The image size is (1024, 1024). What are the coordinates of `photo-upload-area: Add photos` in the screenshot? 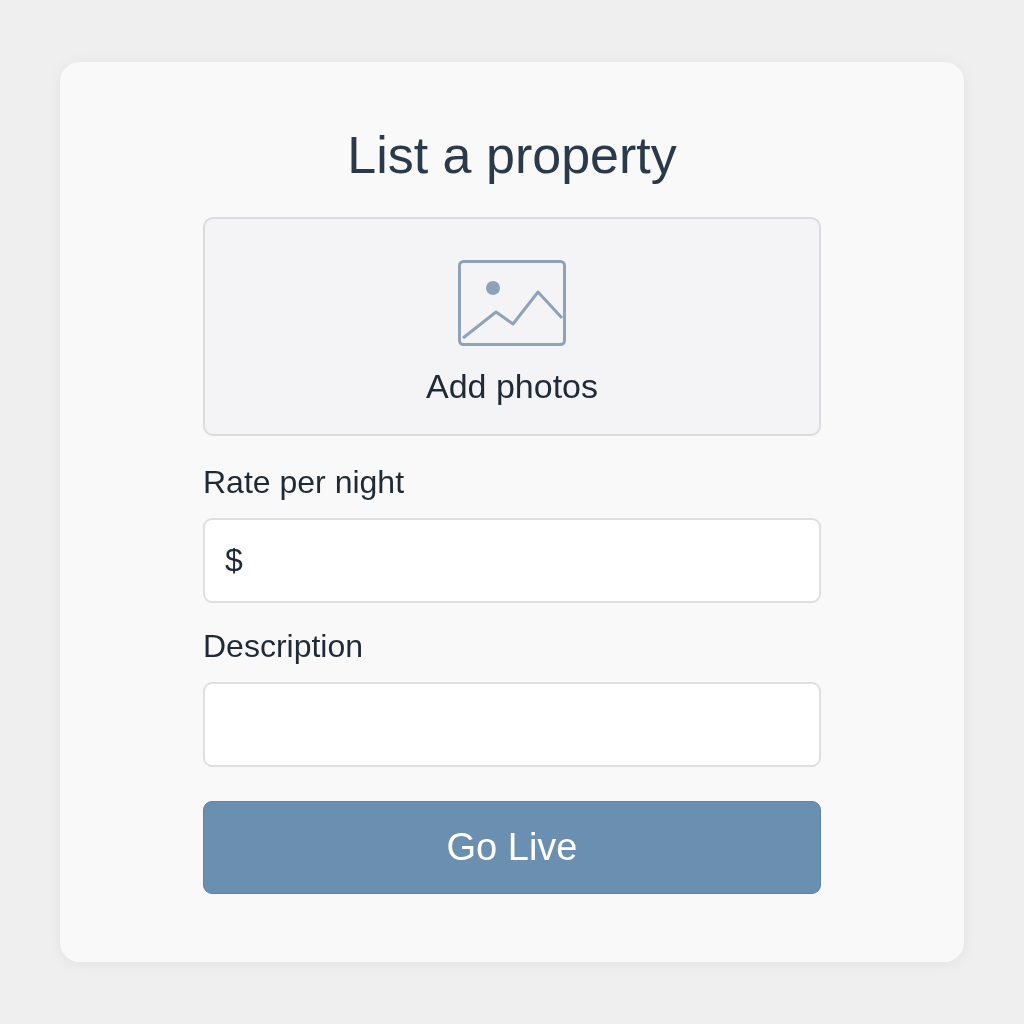 It's located at (512, 326).